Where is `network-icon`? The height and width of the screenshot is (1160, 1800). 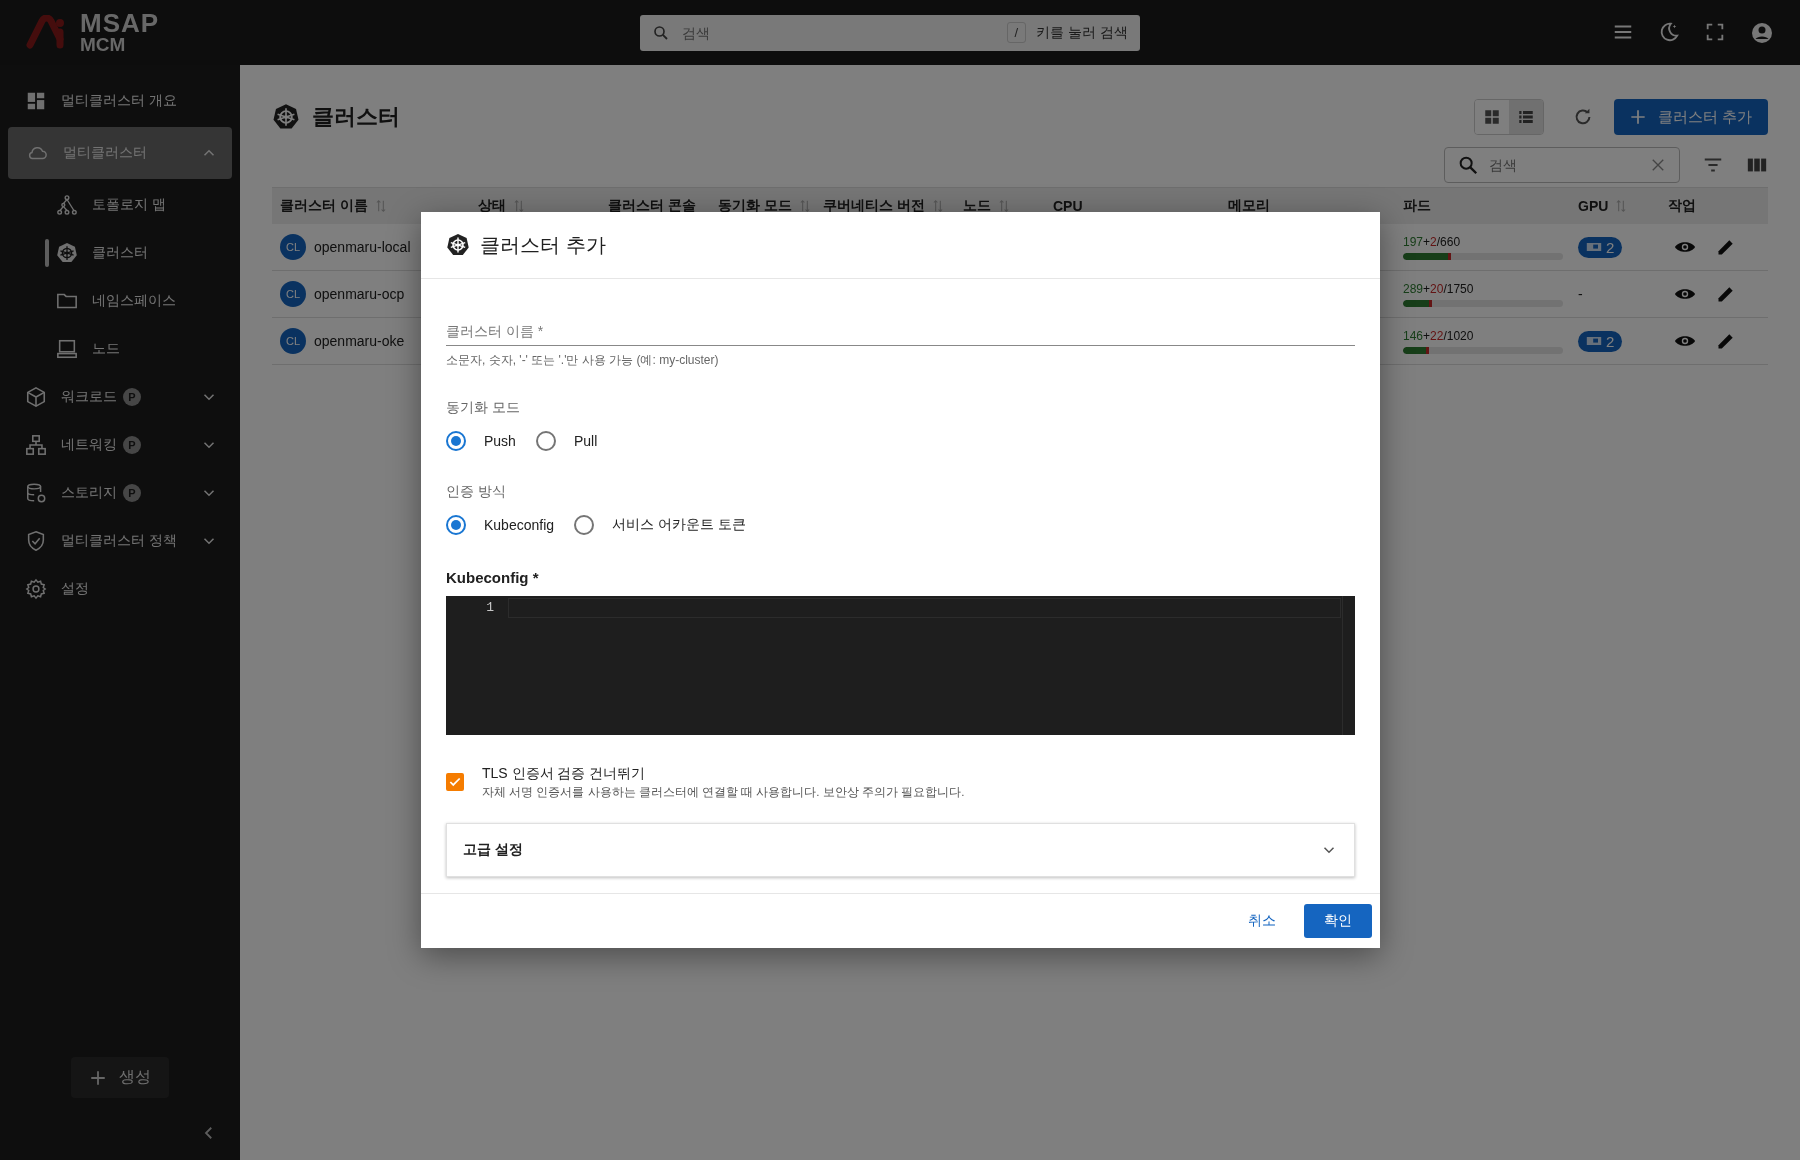 network-icon is located at coordinates (36, 445).